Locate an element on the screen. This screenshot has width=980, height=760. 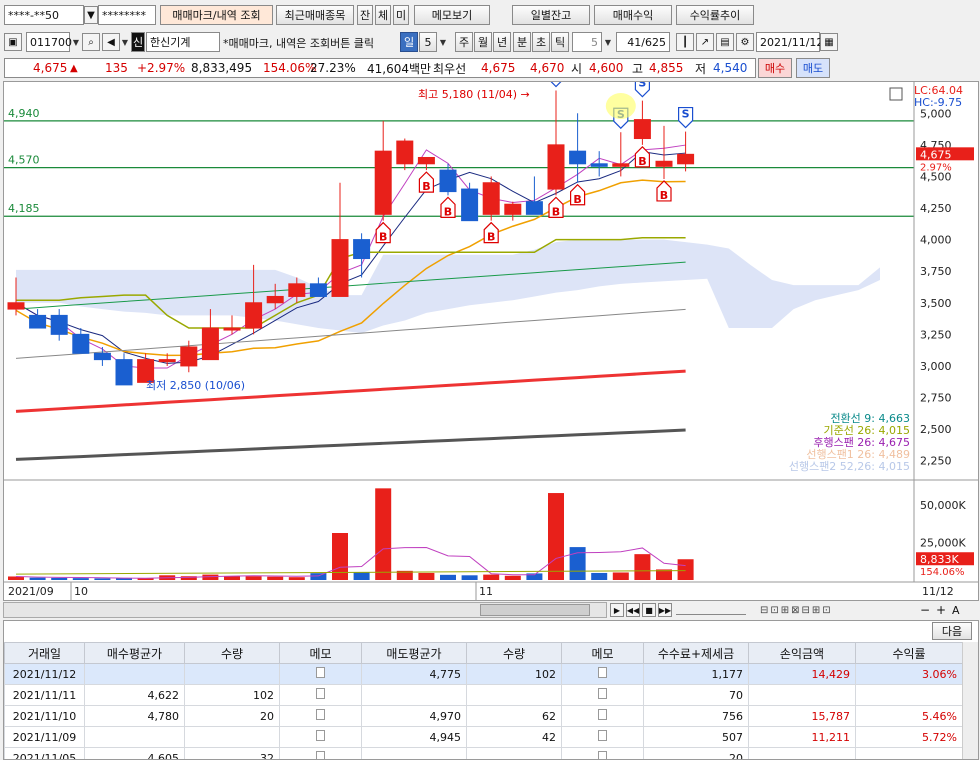
period-day-count: 5 is located at coordinates (428, 42).